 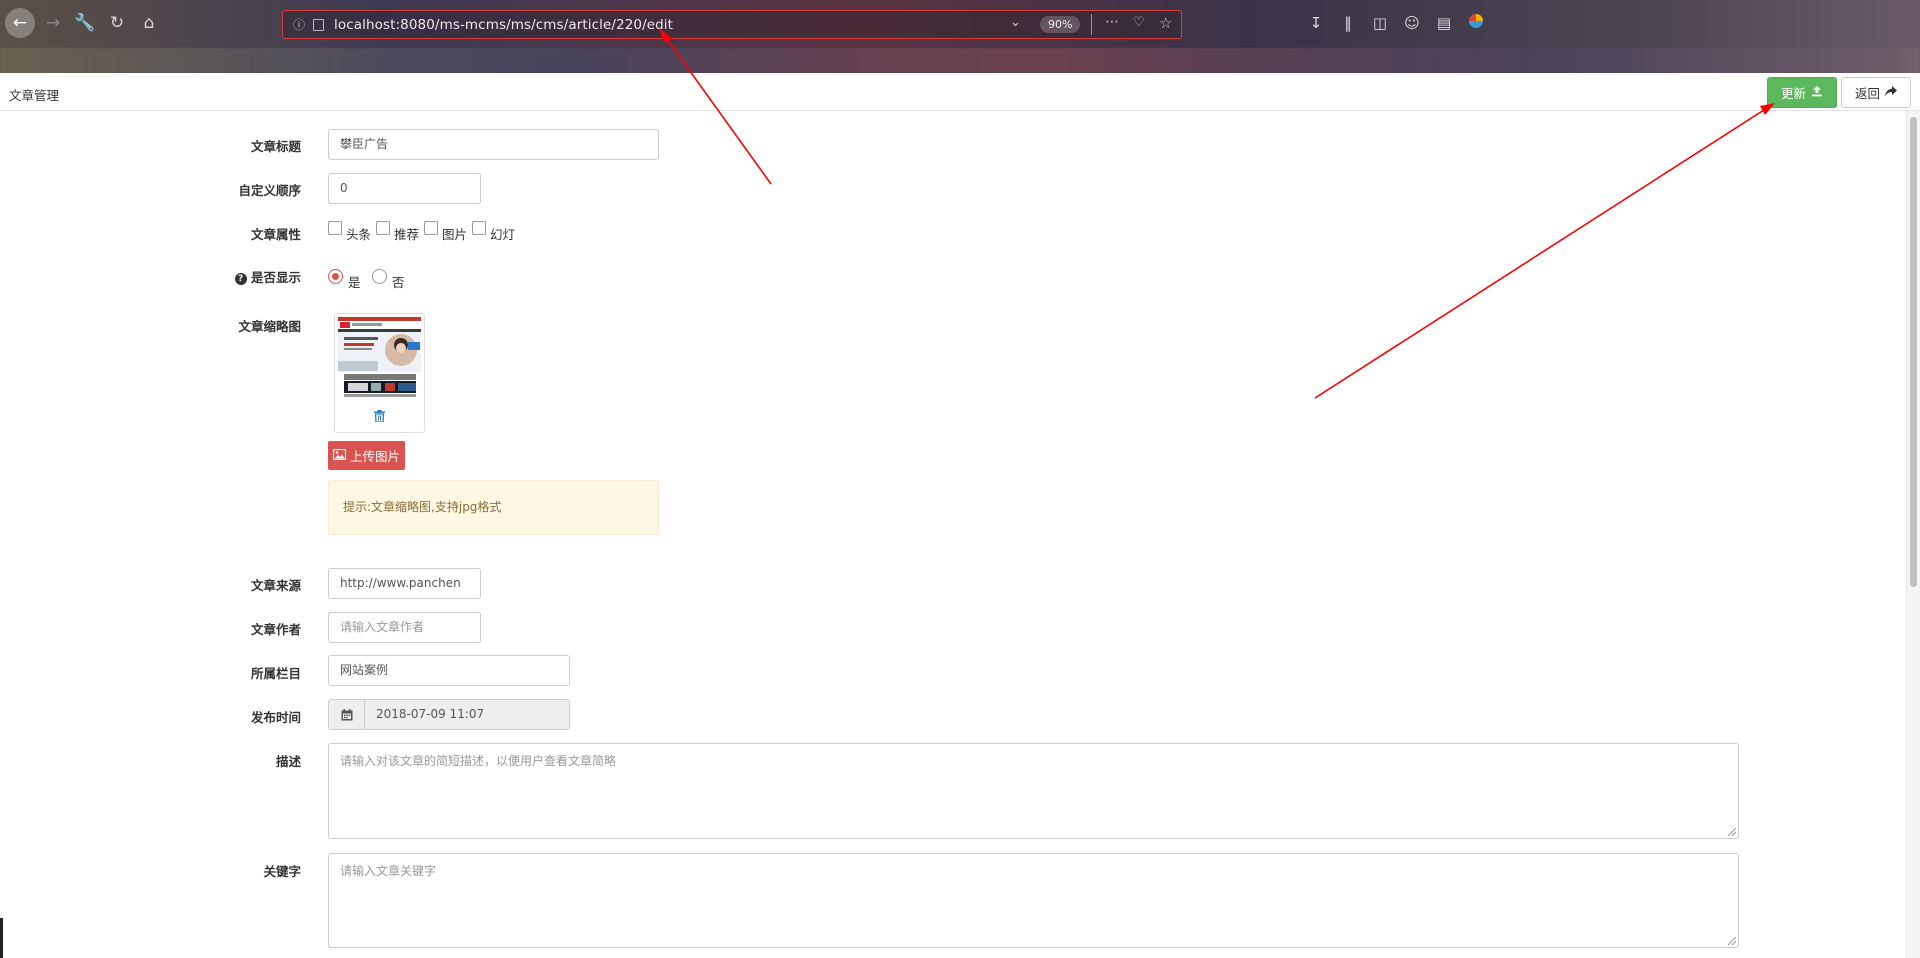 I want to click on column-label: 所属栏目, so click(x=275, y=673).